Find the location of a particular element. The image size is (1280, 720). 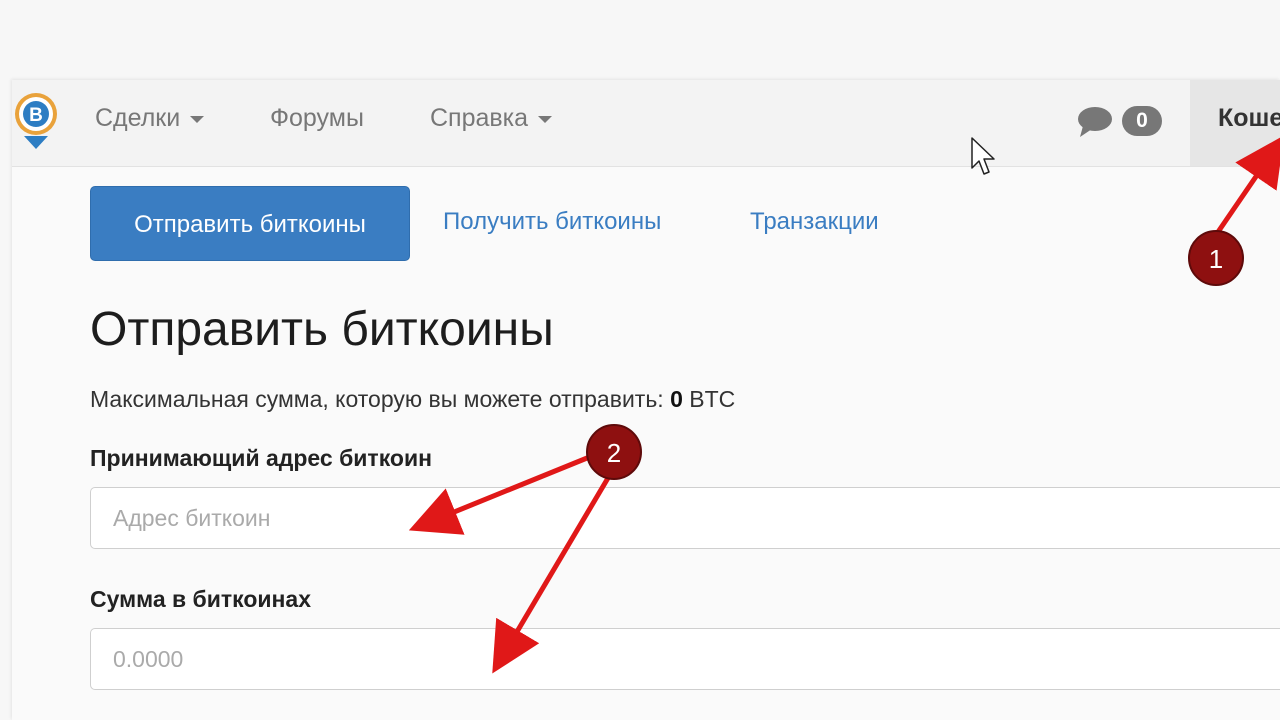

nav-forums-label: Форумы is located at coordinates (317, 118).